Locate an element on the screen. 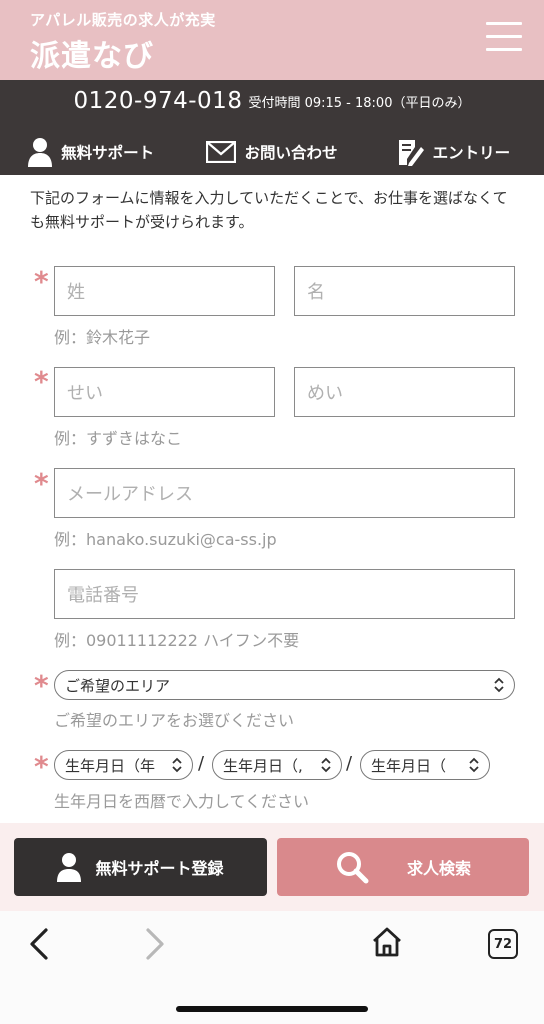 This screenshot has width=544, height=1024. home-icon is located at coordinates (387, 942).